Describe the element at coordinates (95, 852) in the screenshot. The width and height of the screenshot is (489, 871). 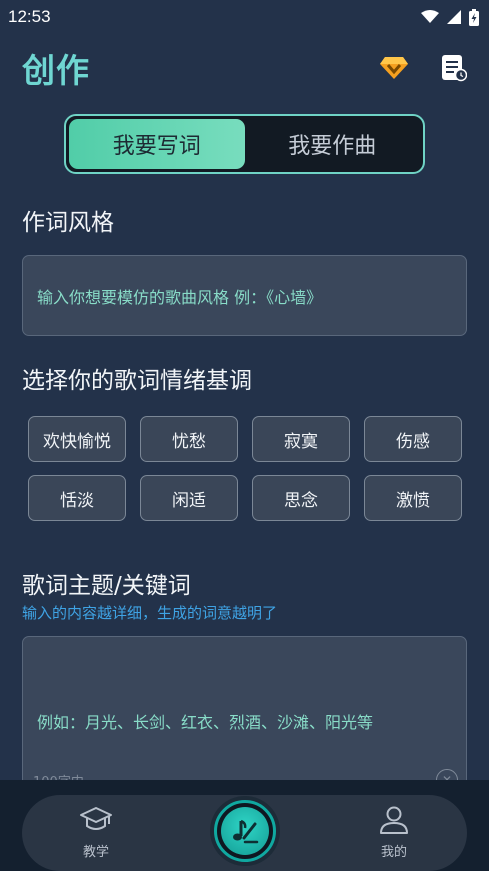
I see `nav-learn-label: 教学` at that location.